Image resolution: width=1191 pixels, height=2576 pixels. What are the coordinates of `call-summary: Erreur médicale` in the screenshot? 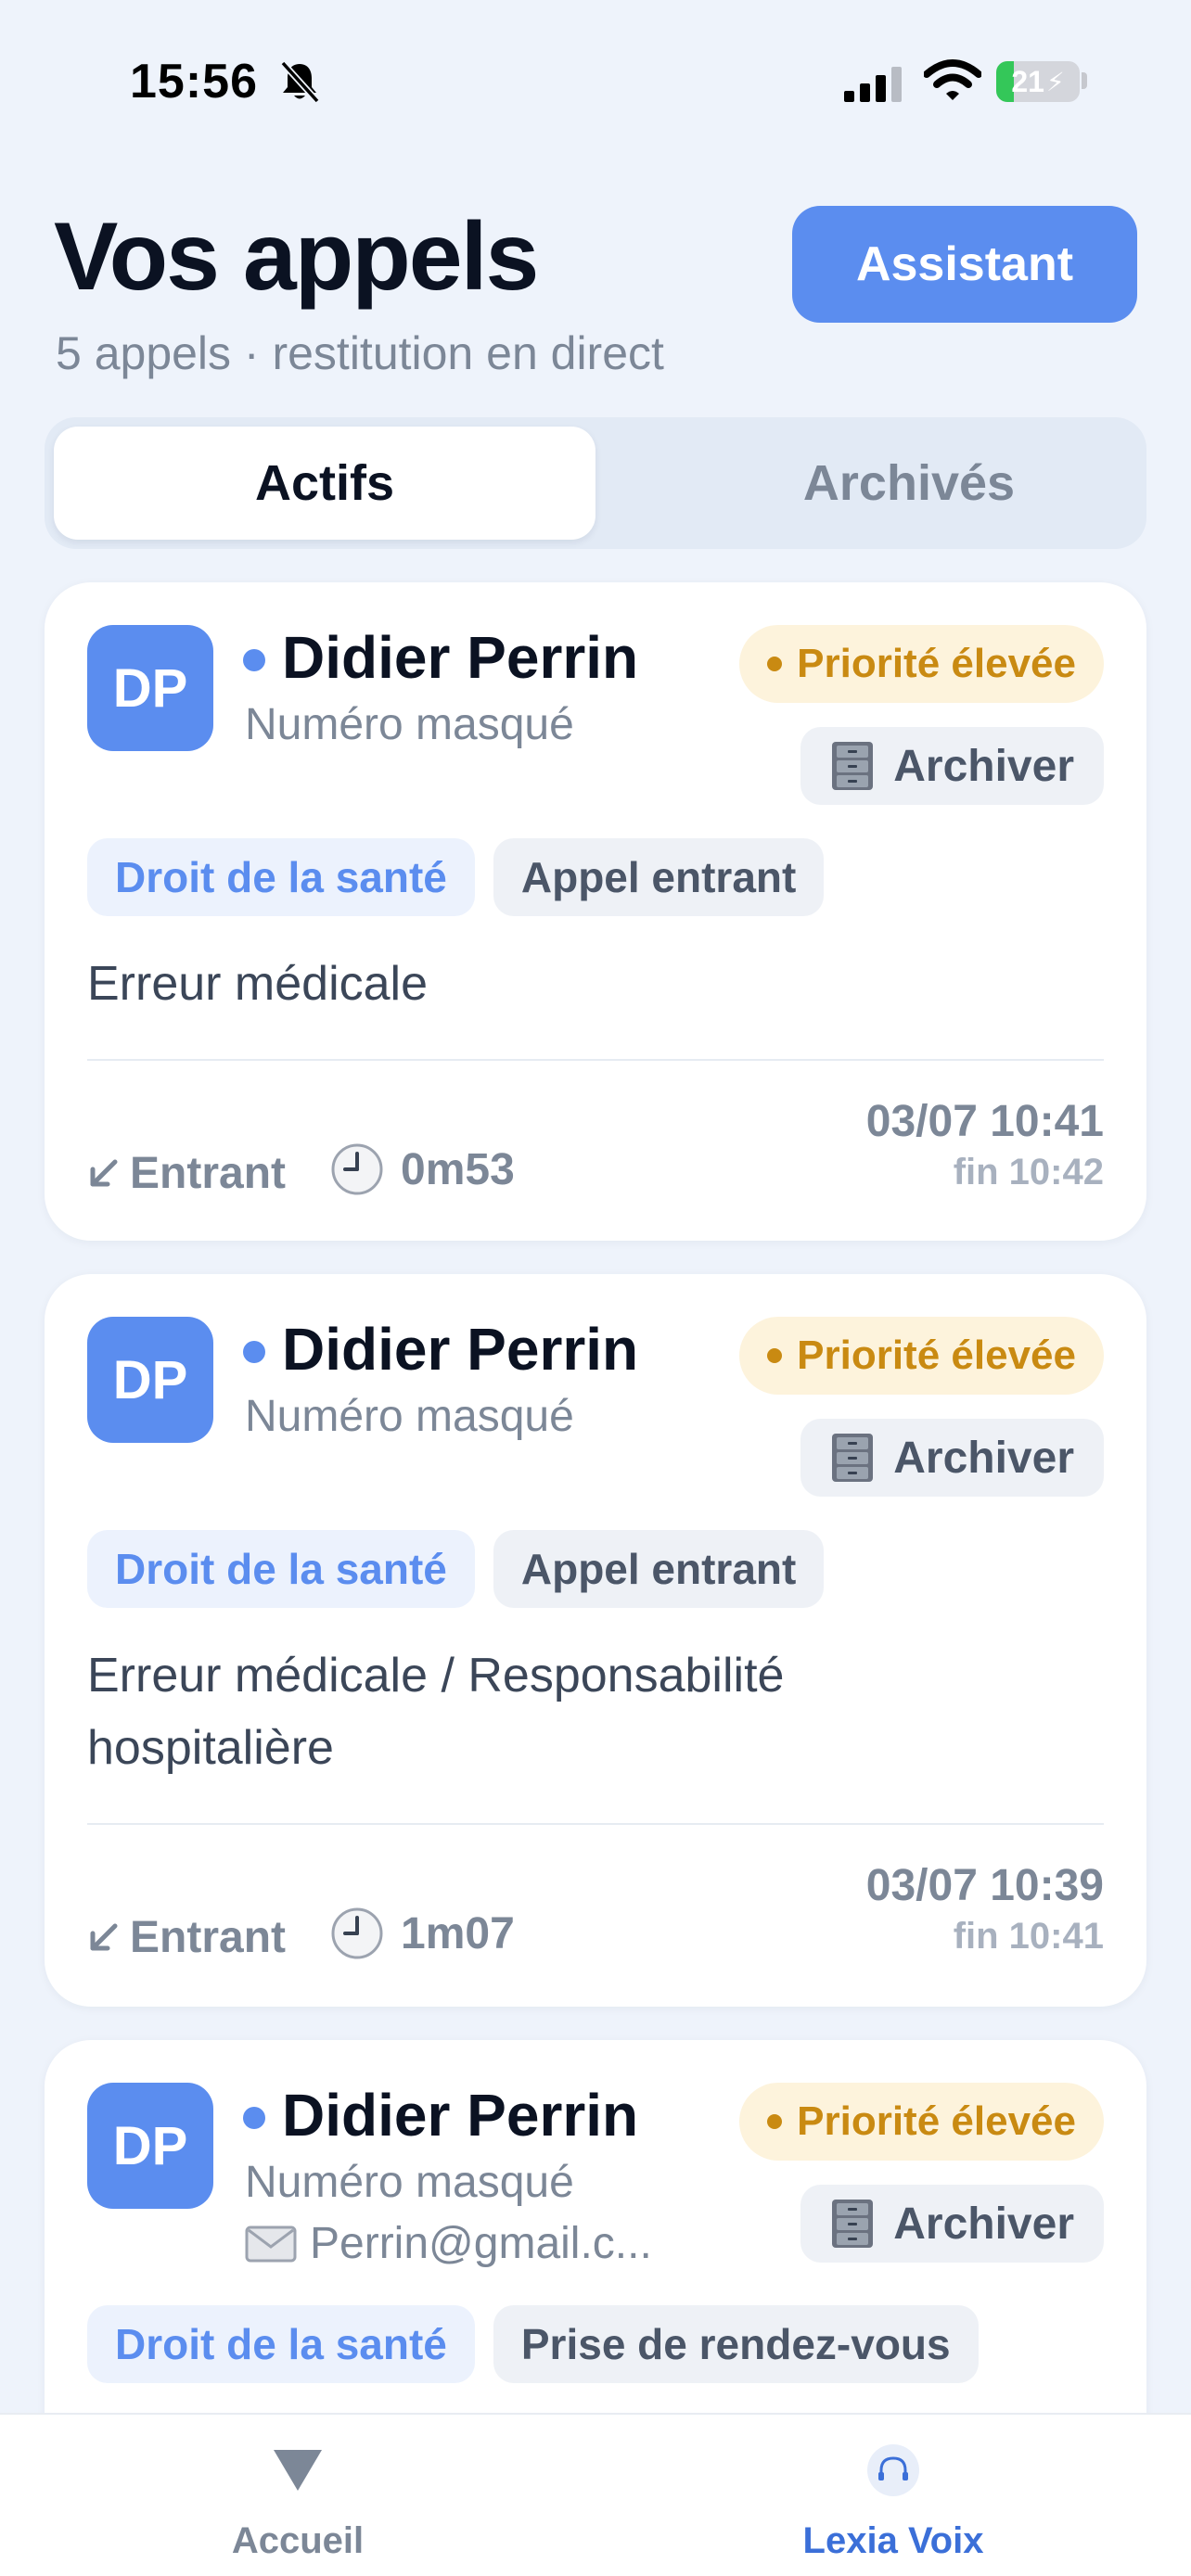 It's located at (258, 984).